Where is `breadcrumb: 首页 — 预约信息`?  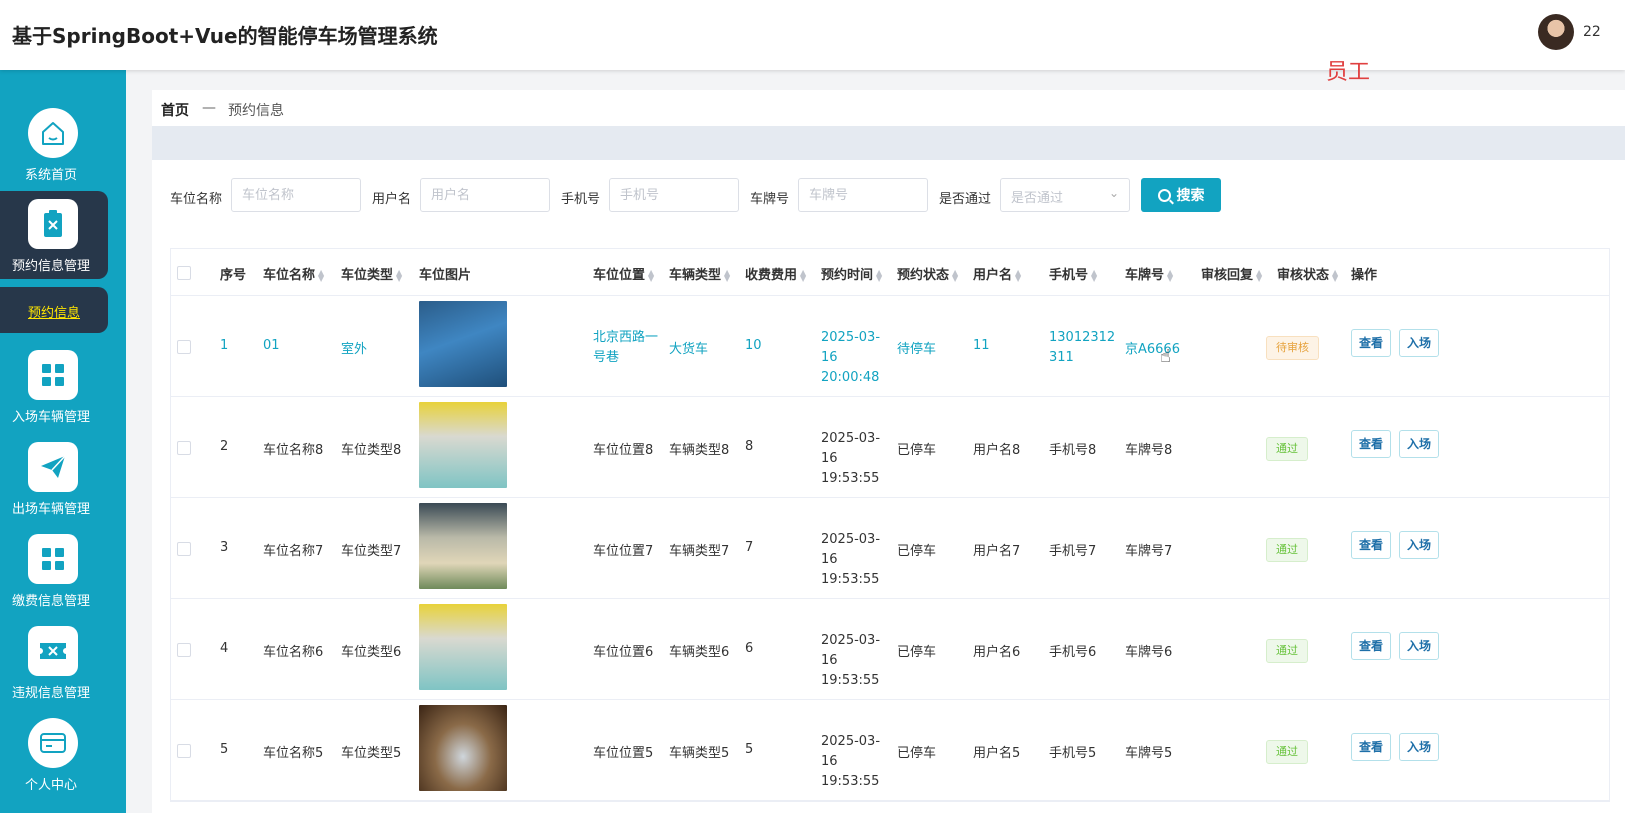 breadcrumb: 首页 — 预约信息 is located at coordinates (888, 108).